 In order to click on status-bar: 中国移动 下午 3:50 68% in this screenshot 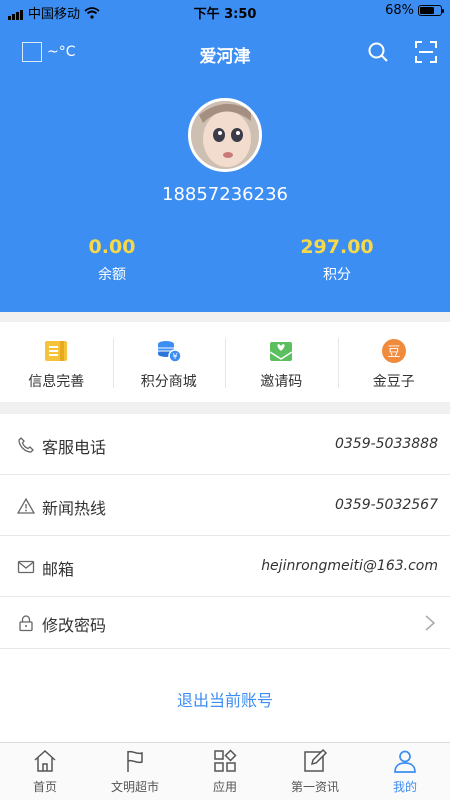, I will do `click(225, 11)`.